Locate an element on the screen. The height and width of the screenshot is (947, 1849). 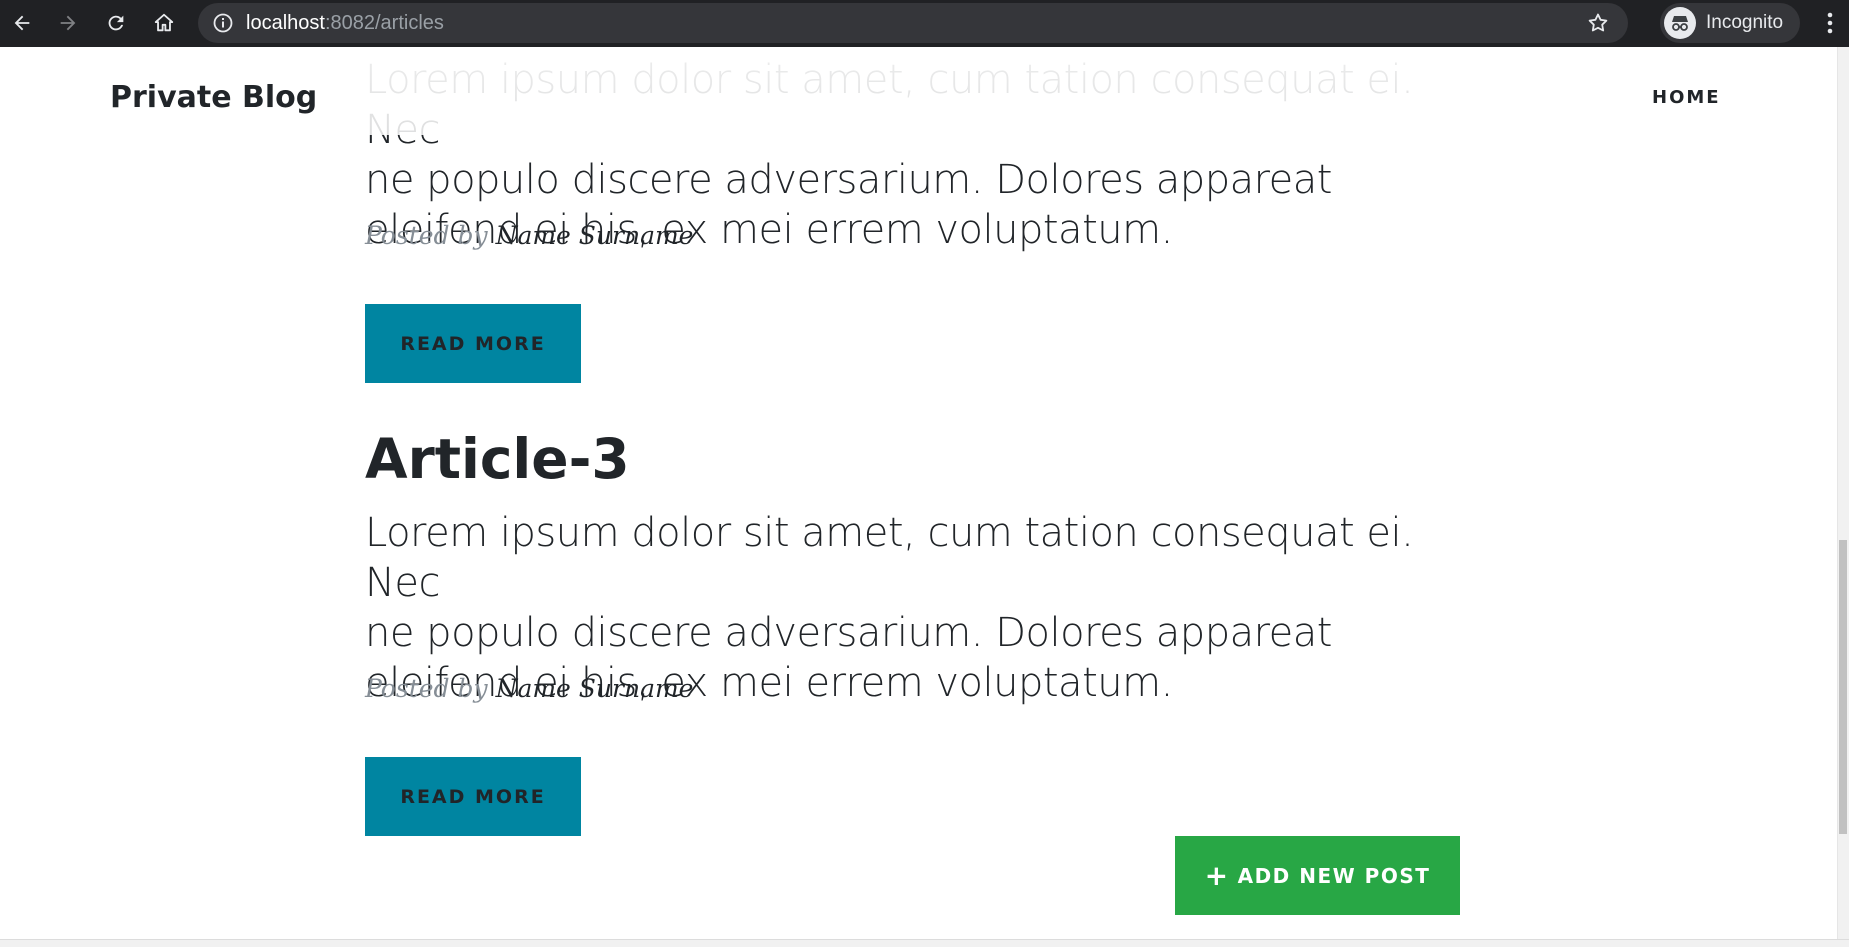
url-text: localhost:8082/articles is located at coordinates (345, 23).